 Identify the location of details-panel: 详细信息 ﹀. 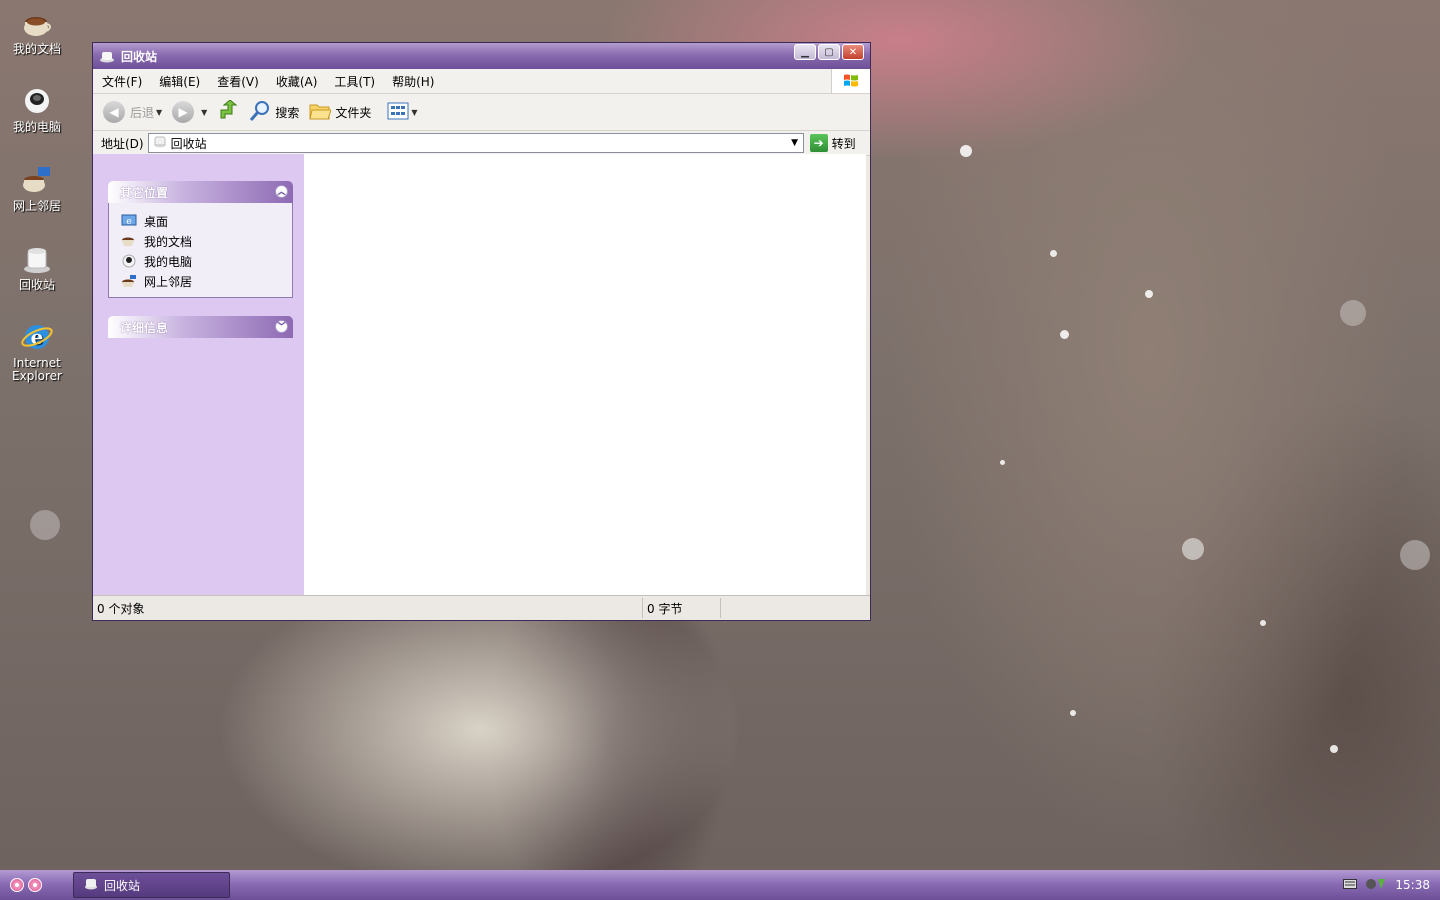
(200, 327).